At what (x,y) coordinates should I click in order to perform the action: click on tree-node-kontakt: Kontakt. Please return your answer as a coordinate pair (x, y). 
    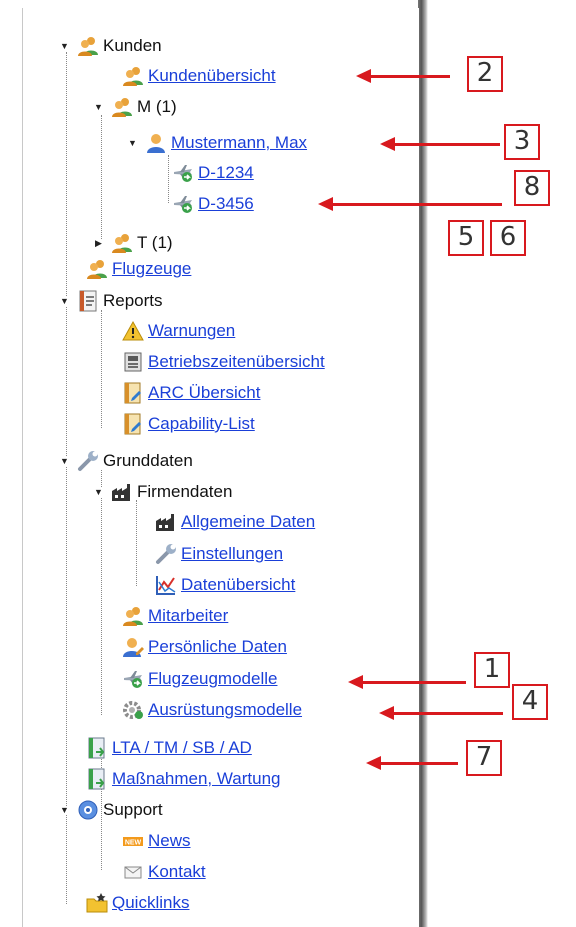
    Looking at the image, I should click on (164, 872).